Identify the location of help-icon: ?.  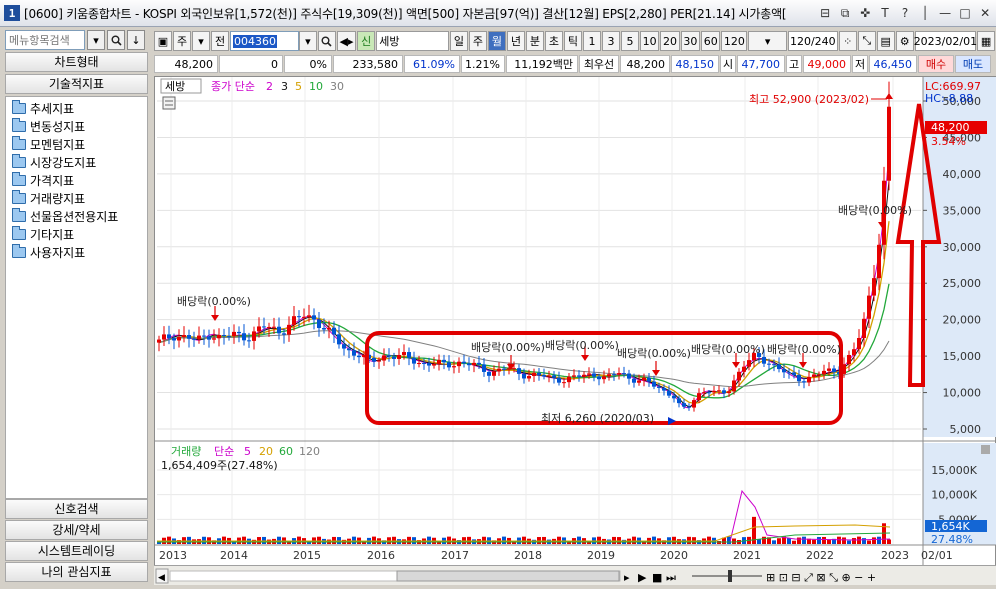
(905, 13).